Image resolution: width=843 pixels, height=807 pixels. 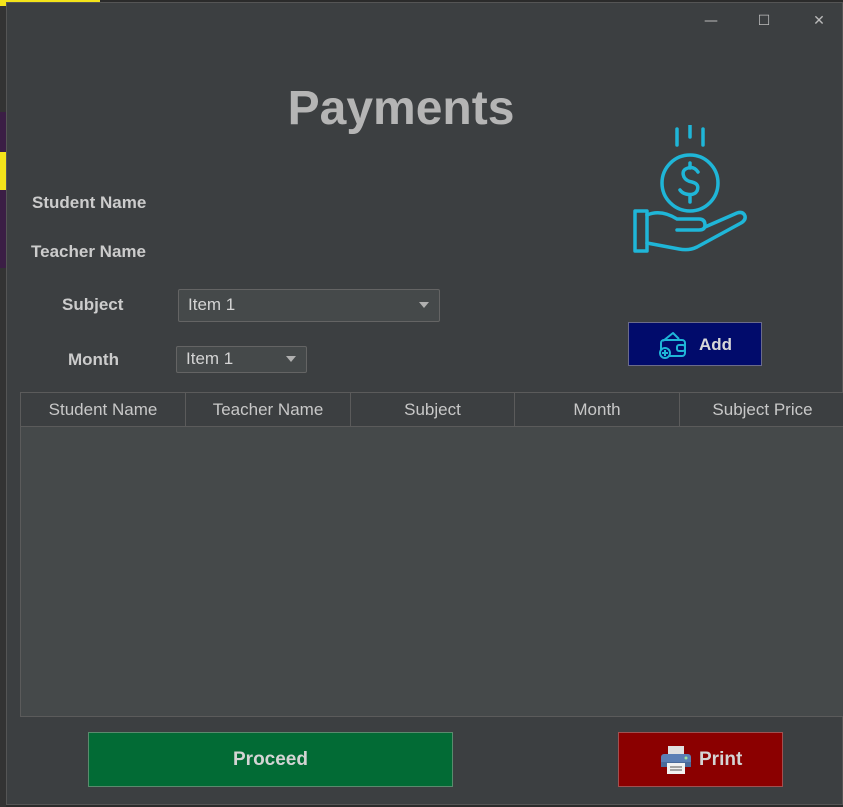 I want to click on subject-dropdown-value: Item 1, so click(x=212, y=304).